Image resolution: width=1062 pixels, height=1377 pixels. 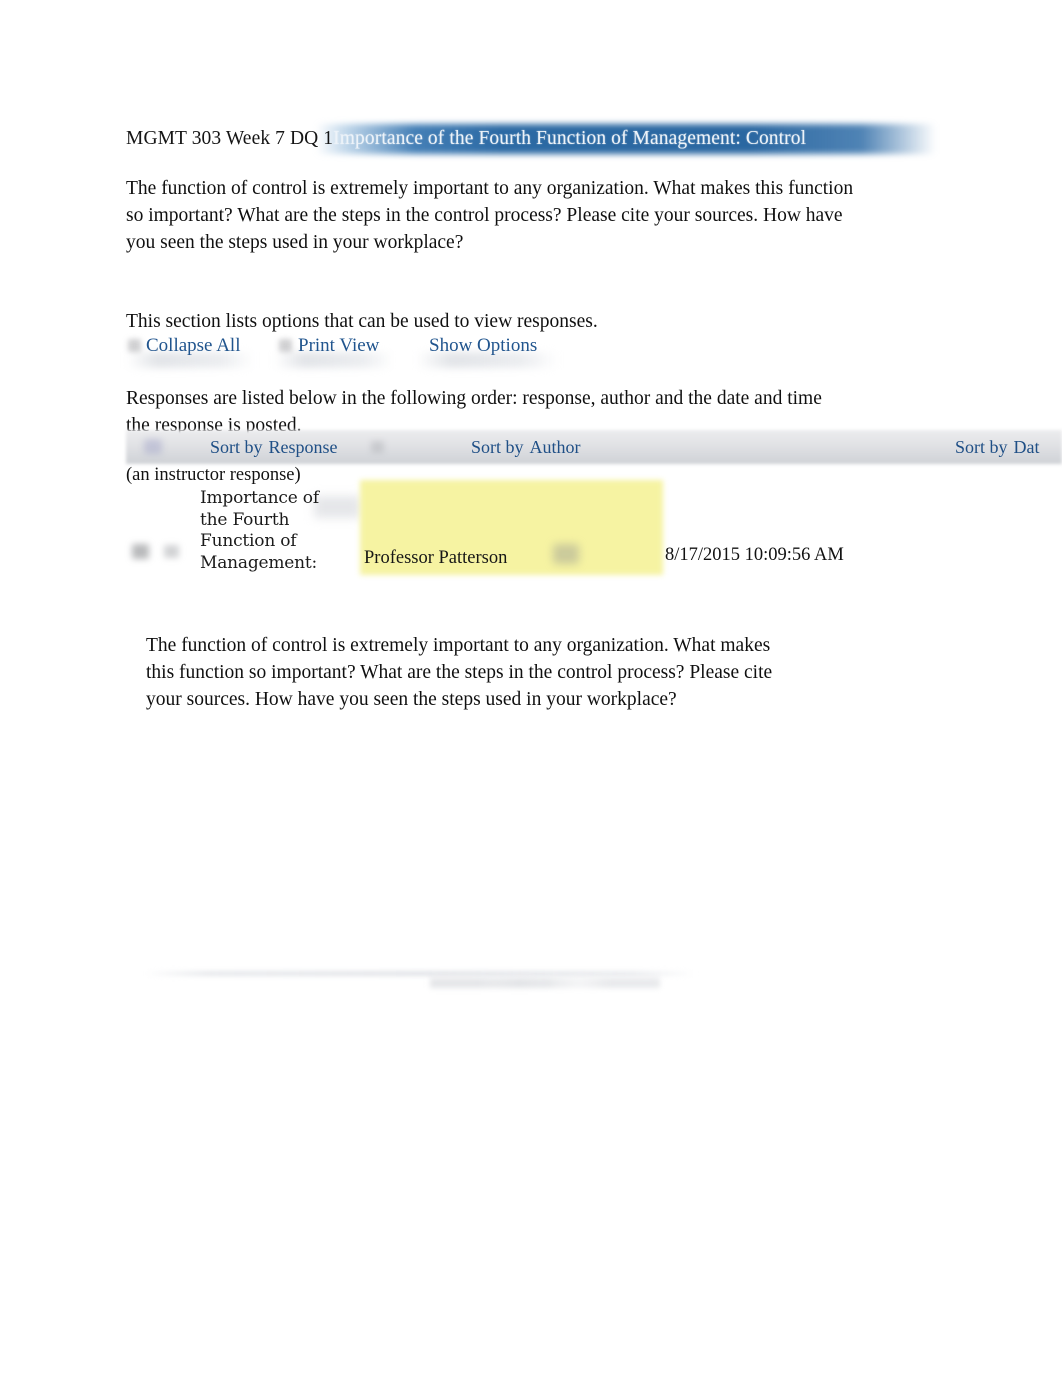 I want to click on sort-by-author-link: Sort by Author, so click(x=526, y=447).